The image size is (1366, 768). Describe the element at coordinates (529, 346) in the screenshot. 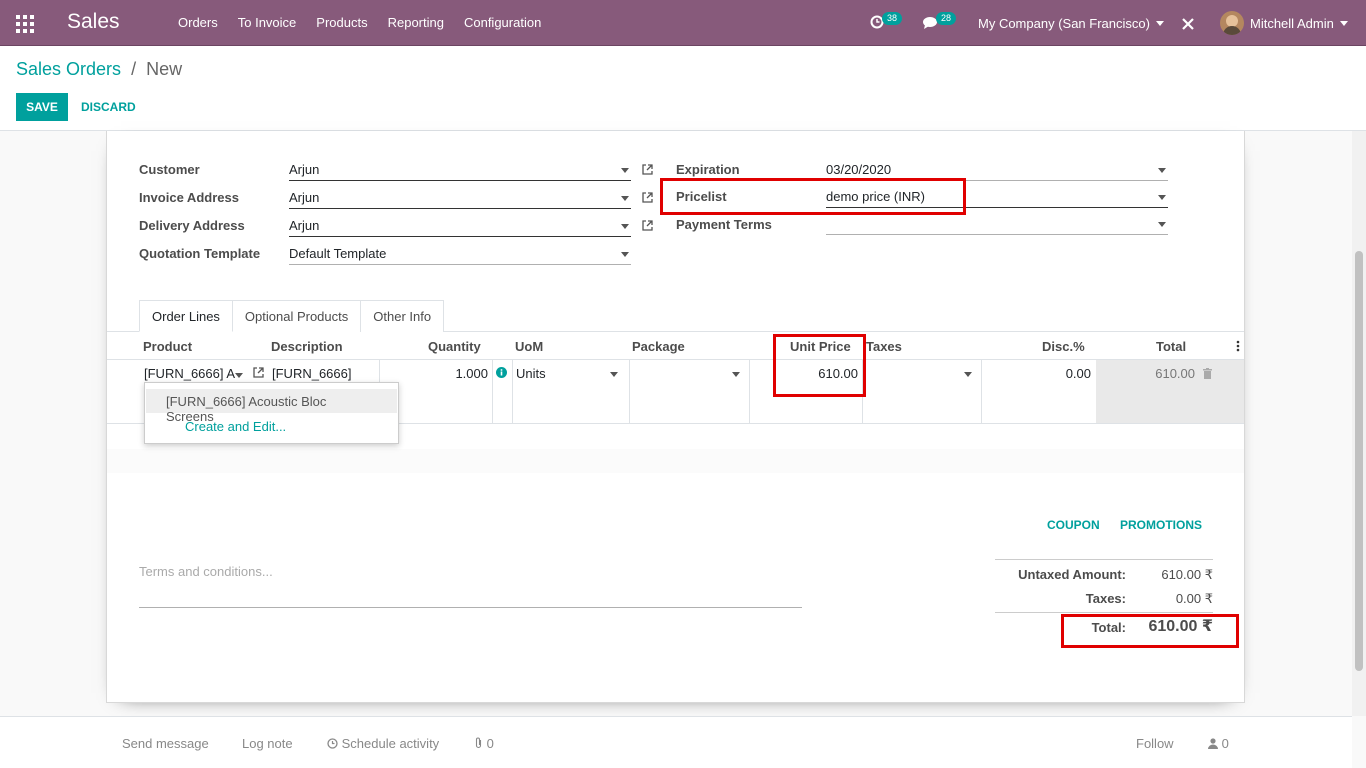

I see `column-uom: UoM` at that location.